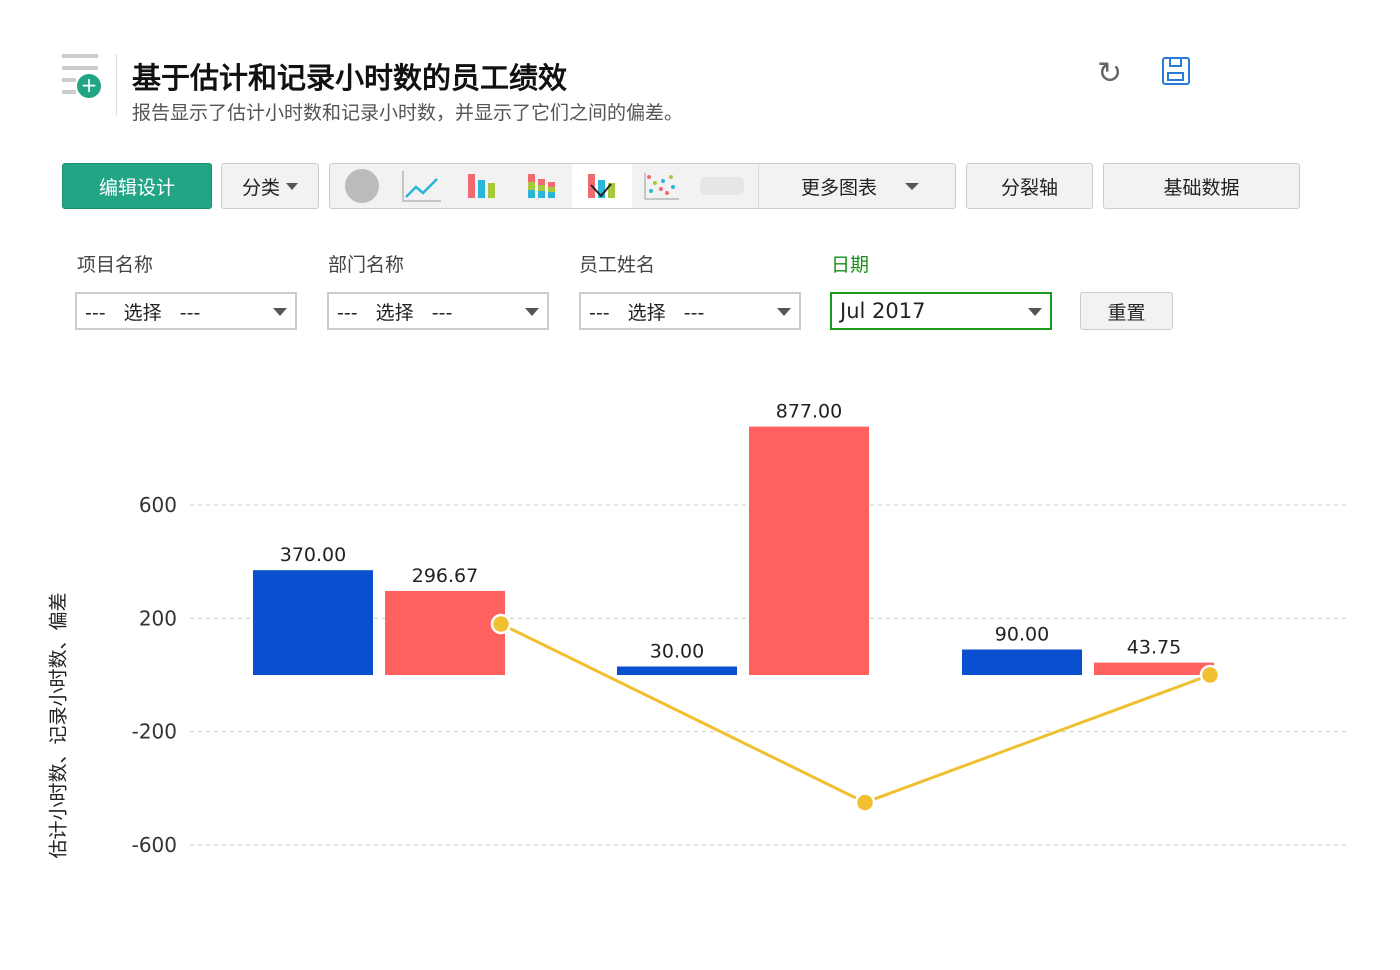  I want to click on y-tick-label: 200, so click(158, 618).